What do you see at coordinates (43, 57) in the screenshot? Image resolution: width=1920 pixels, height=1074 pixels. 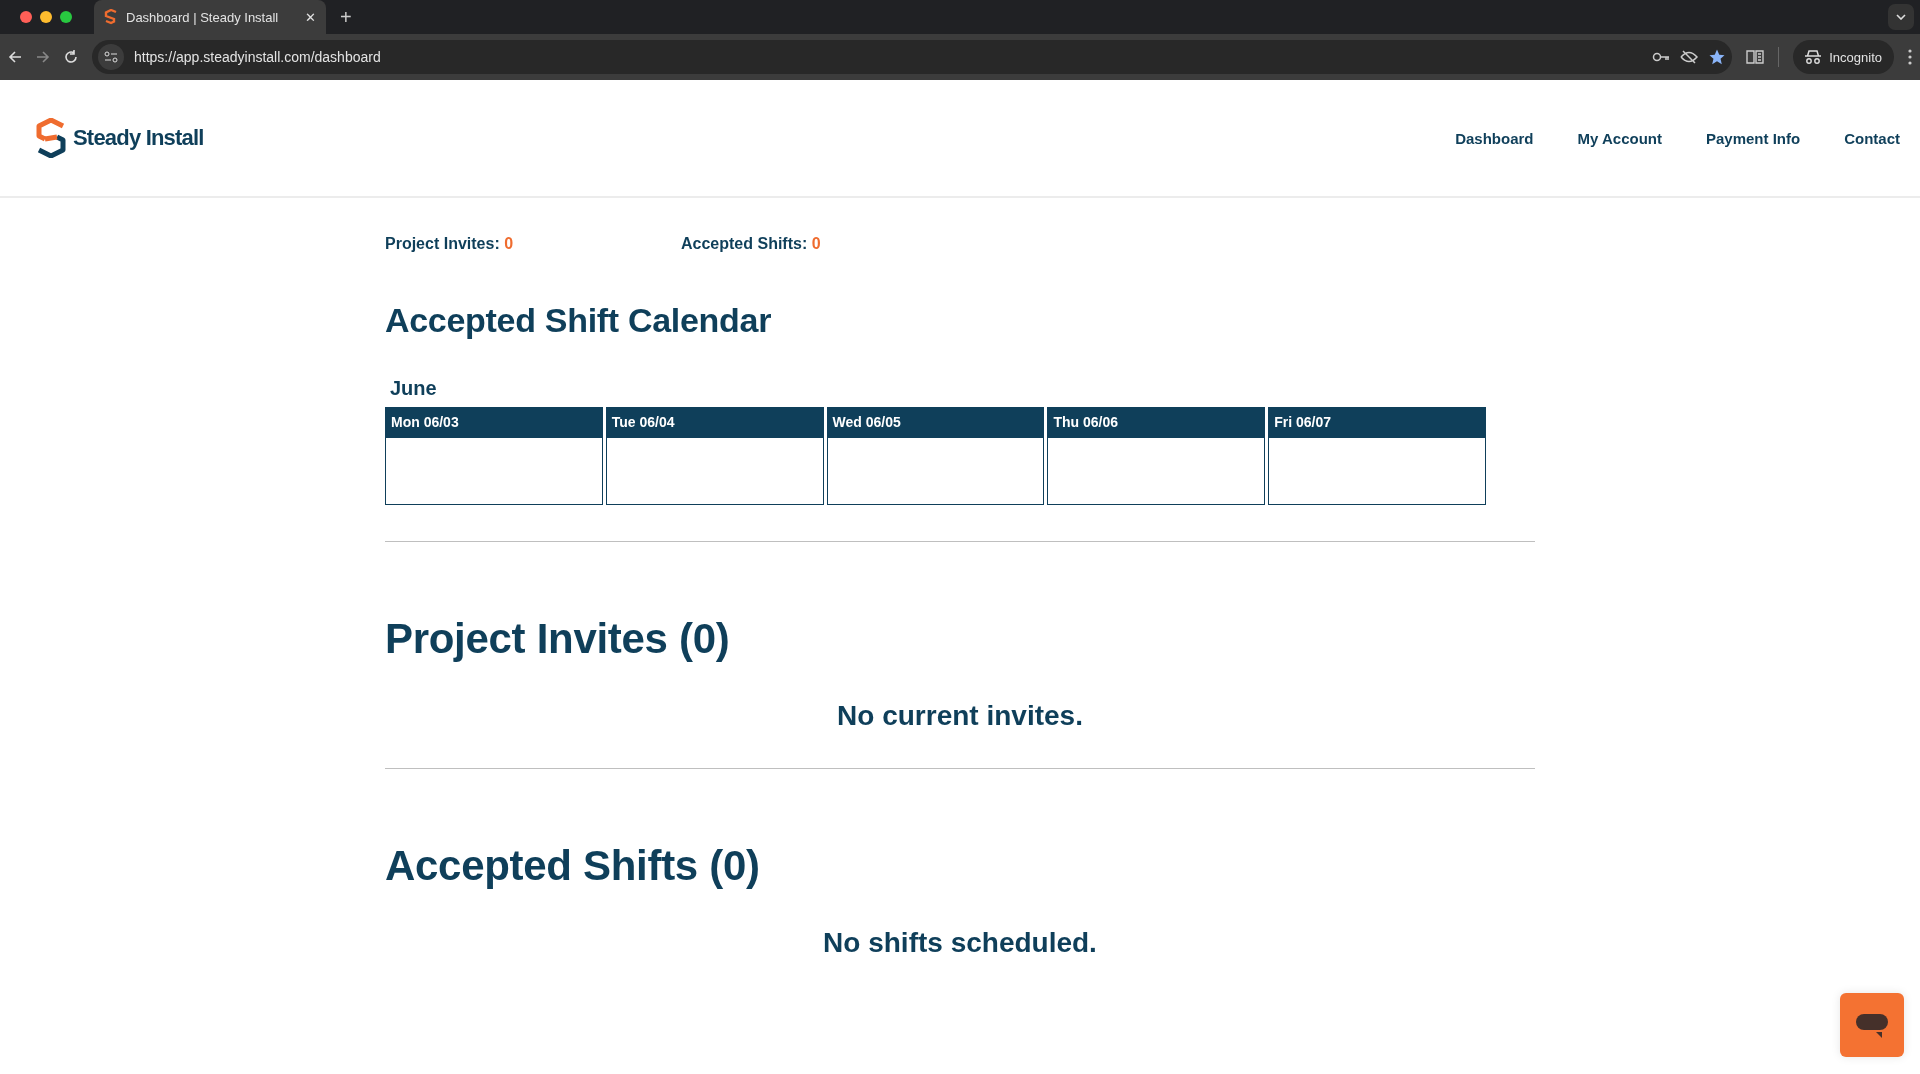 I see `forward-icon` at bounding box center [43, 57].